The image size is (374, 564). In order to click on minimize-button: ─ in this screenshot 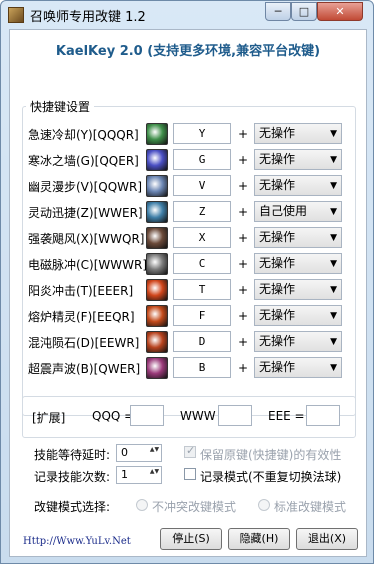, I will do `click(278, 11)`.